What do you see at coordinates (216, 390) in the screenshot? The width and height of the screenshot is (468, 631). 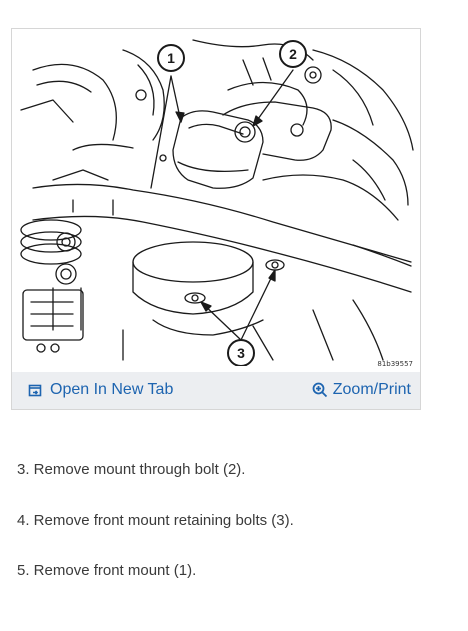 I see `figure-toolbar: Open In New Tab Zoom/Print` at bounding box center [216, 390].